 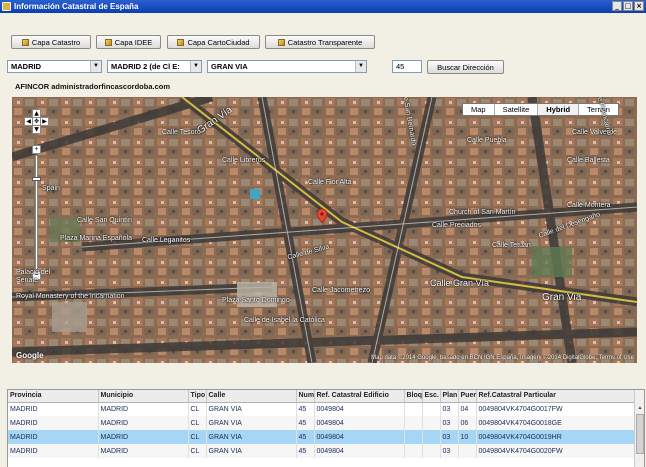 What do you see at coordinates (589, 205) in the screenshot?
I see `map-label: Calle Montera` at bounding box center [589, 205].